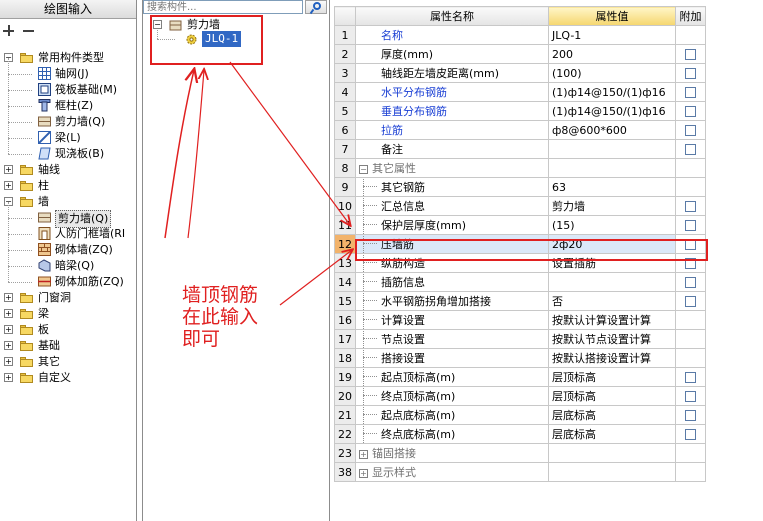 The width and height of the screenshot is (763, 521). What do you see at coordinates (612, 16) in the screenshot?
I see `property-value-header: 属性值` at bounding box center [612, 16].